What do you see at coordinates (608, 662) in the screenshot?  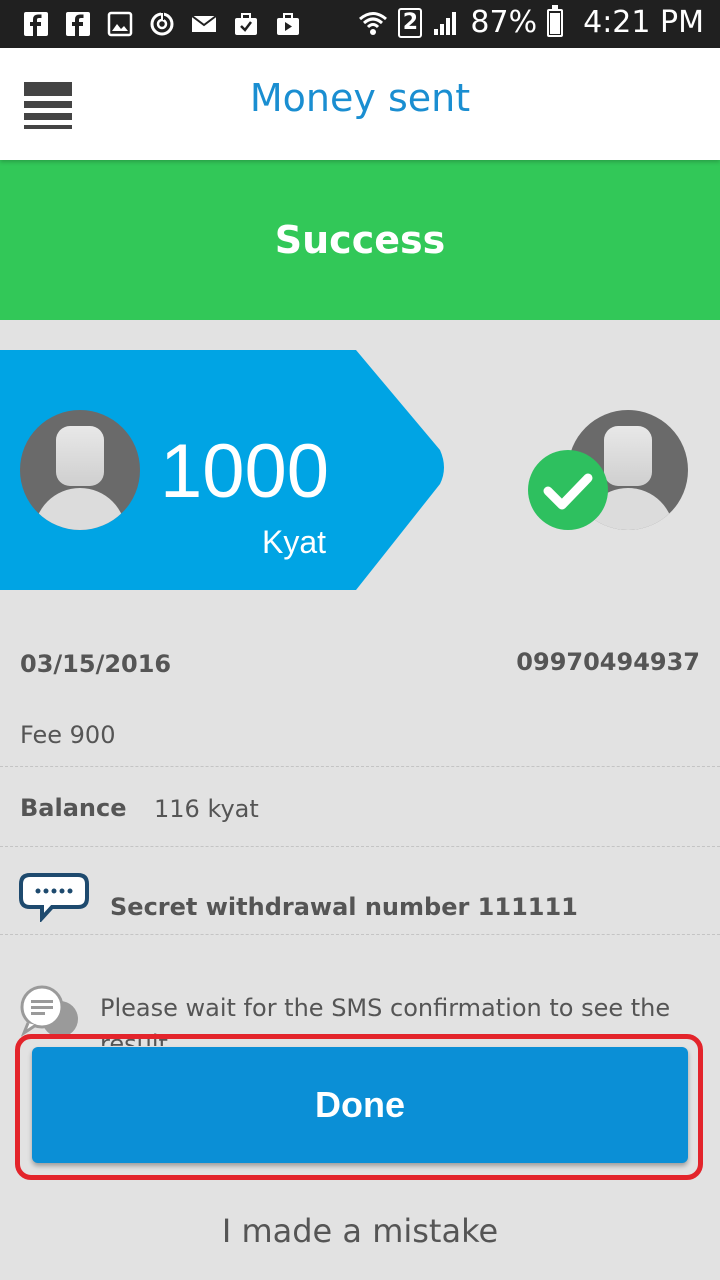 I see `recipient-phone: 09970494937` at bounding box center [608, 662].